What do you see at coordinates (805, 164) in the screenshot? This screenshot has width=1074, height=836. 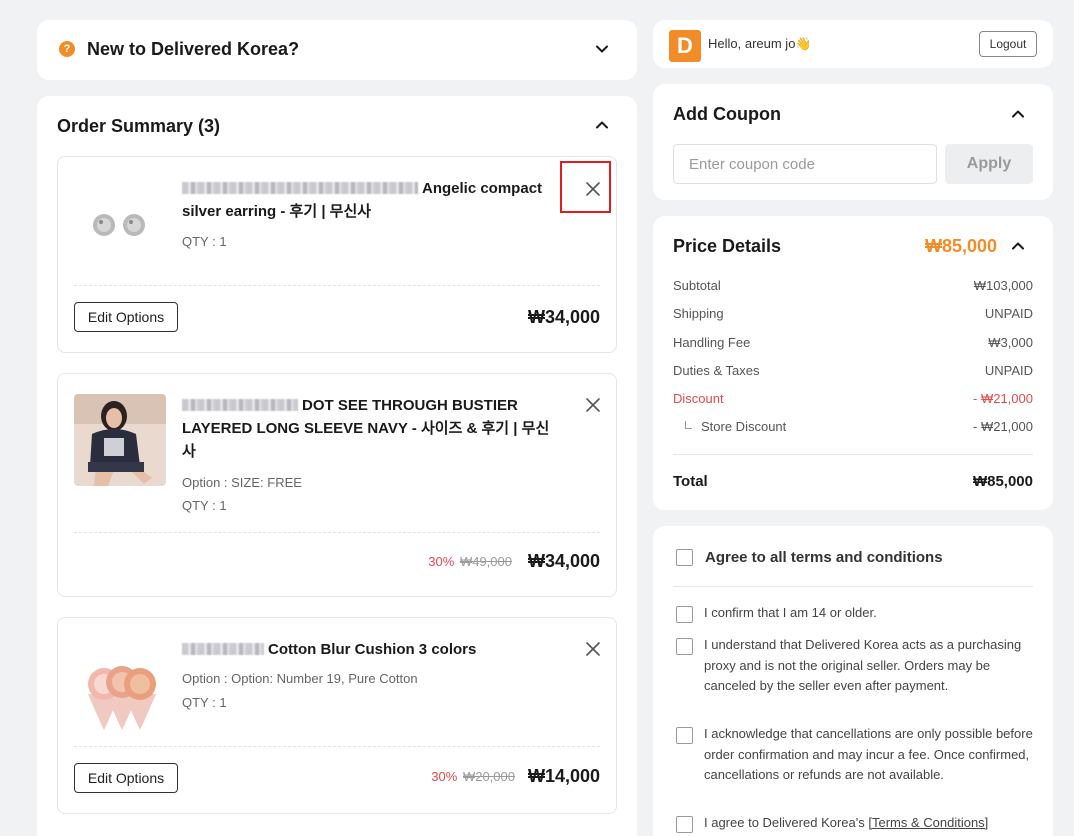 I see `coupon-input` at bounding box center [805, 164].